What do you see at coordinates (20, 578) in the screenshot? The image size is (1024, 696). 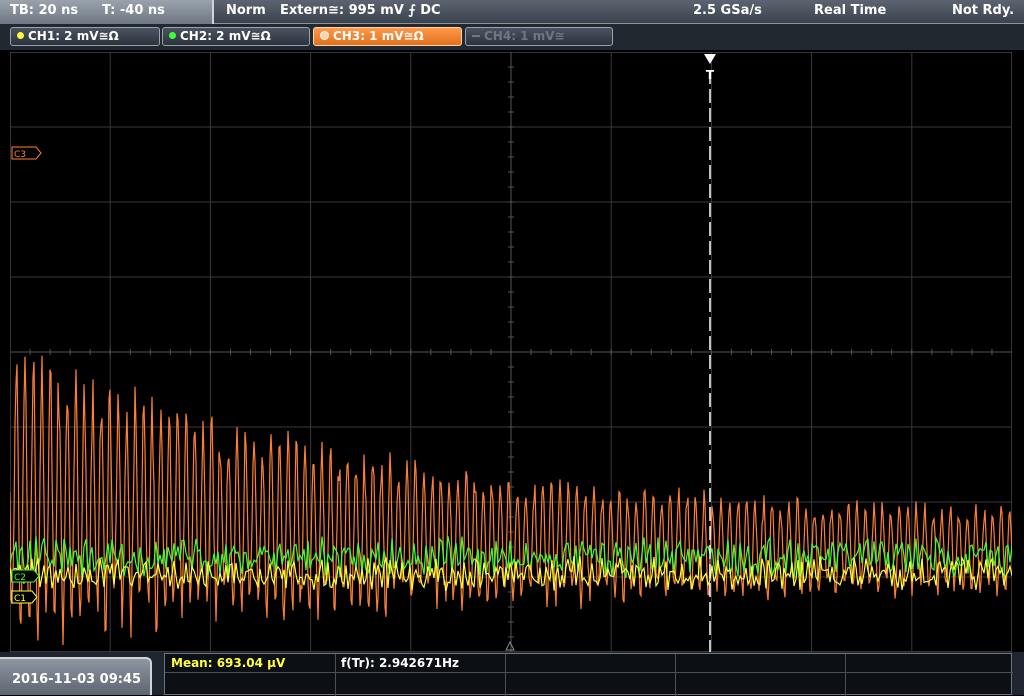 I see `ch2-marker-label: C2` at bounding box center [20, 578].